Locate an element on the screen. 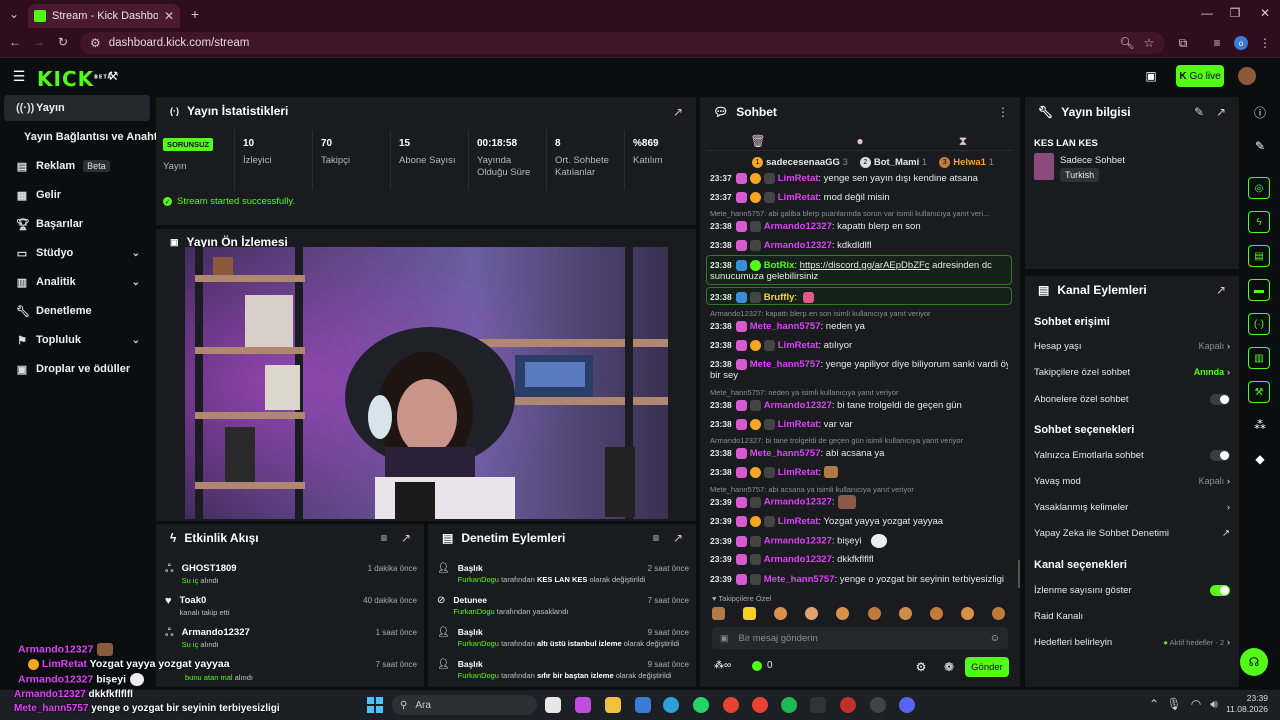 The width and height of the screenshot is (1280, 720). taskbar-search: ⚲ Ara is located at coordinates (464, 705).